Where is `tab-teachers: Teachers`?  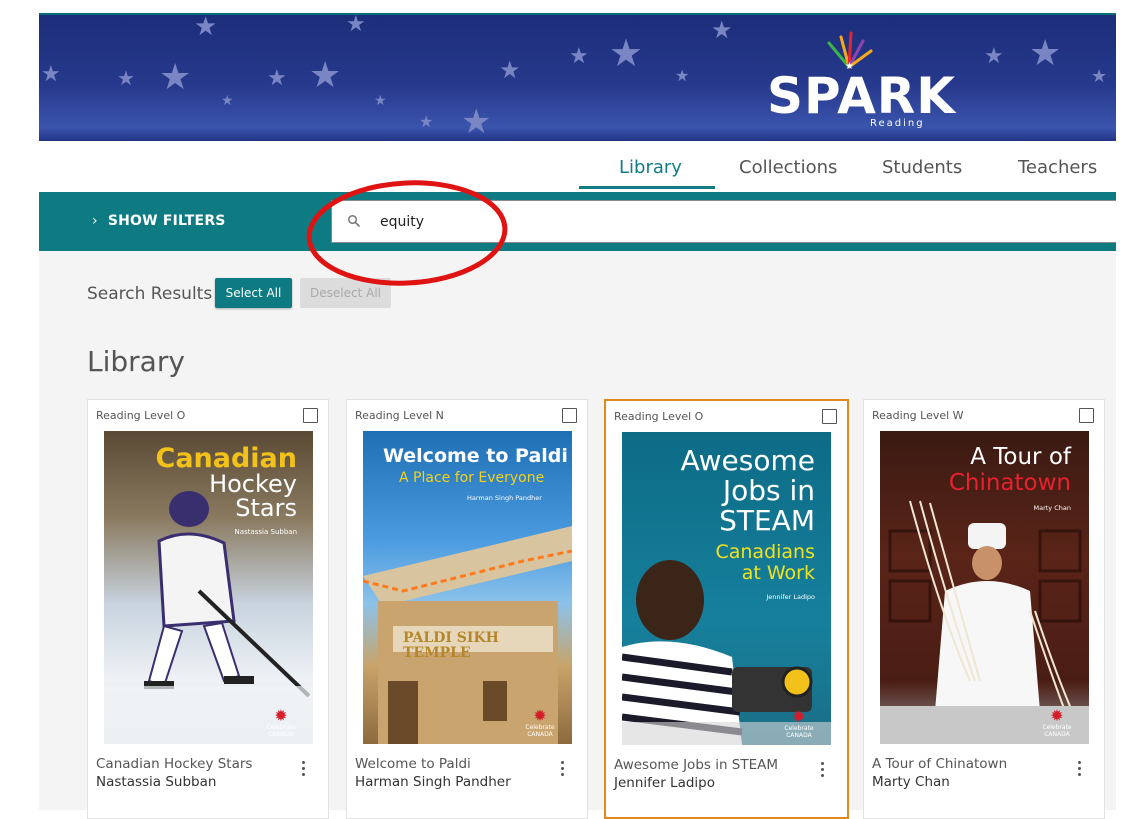
tab-teachers: Teachers is located at coordinates (1057, 167).